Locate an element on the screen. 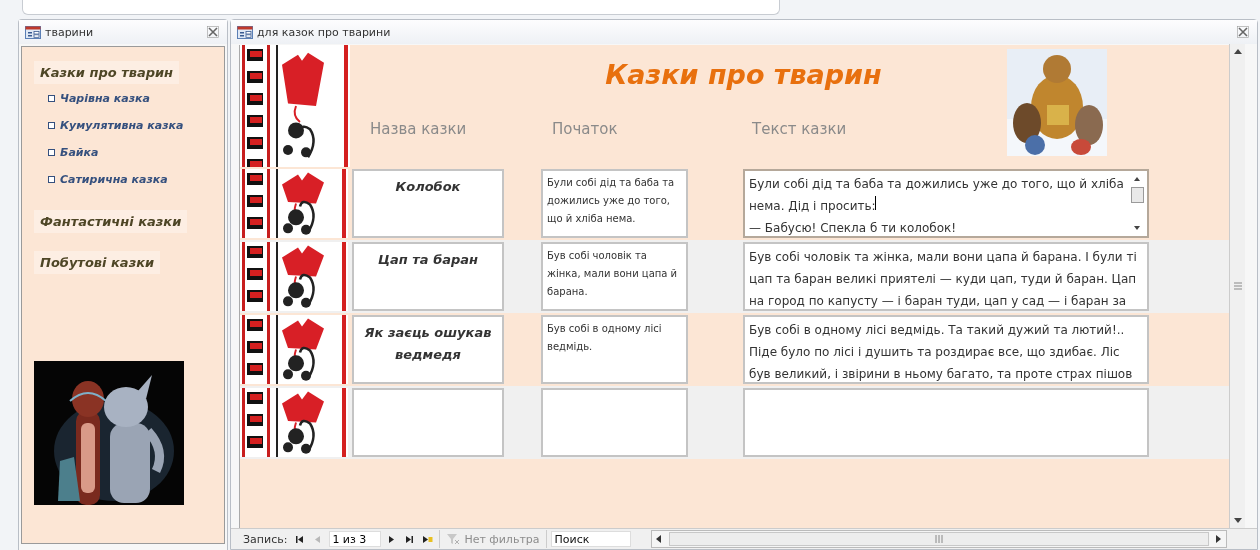  start-field is located at coordinates (614, 422).